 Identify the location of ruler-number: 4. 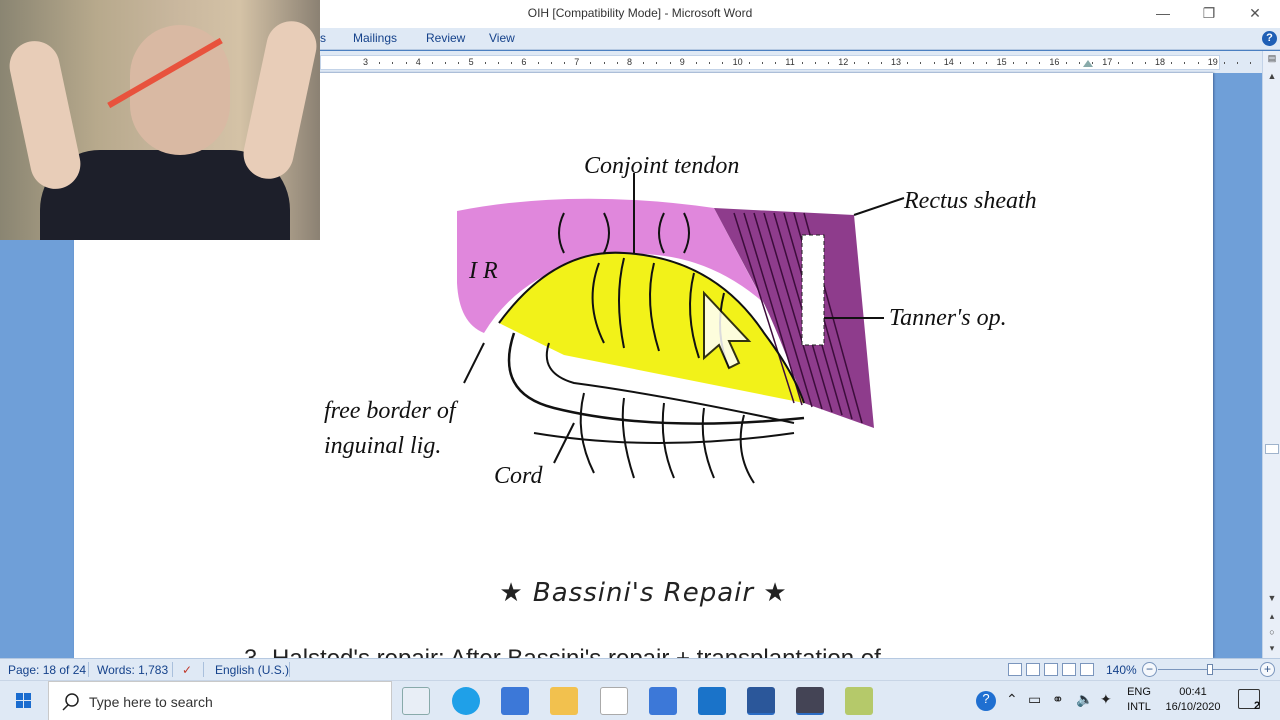
(418, 62).